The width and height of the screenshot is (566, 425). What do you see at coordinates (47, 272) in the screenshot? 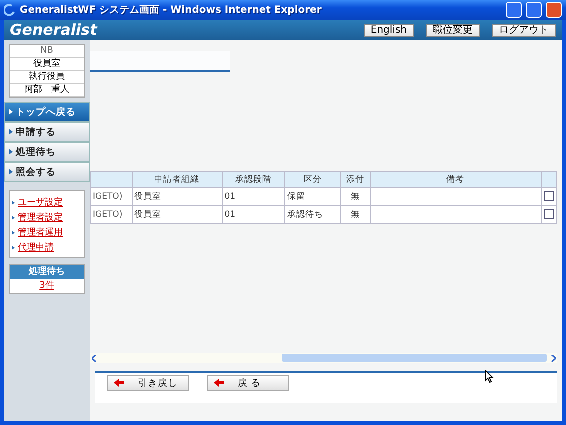
I see `pending-title: 処理待ち` at bounding box center [47, 272].